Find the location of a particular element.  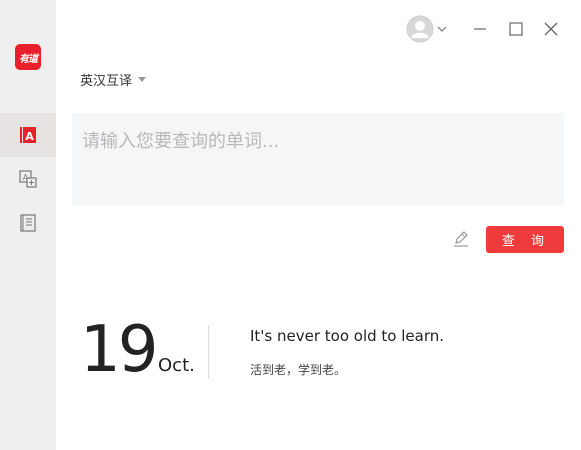

chevron-down-icon is located at coordinates (441, 29).